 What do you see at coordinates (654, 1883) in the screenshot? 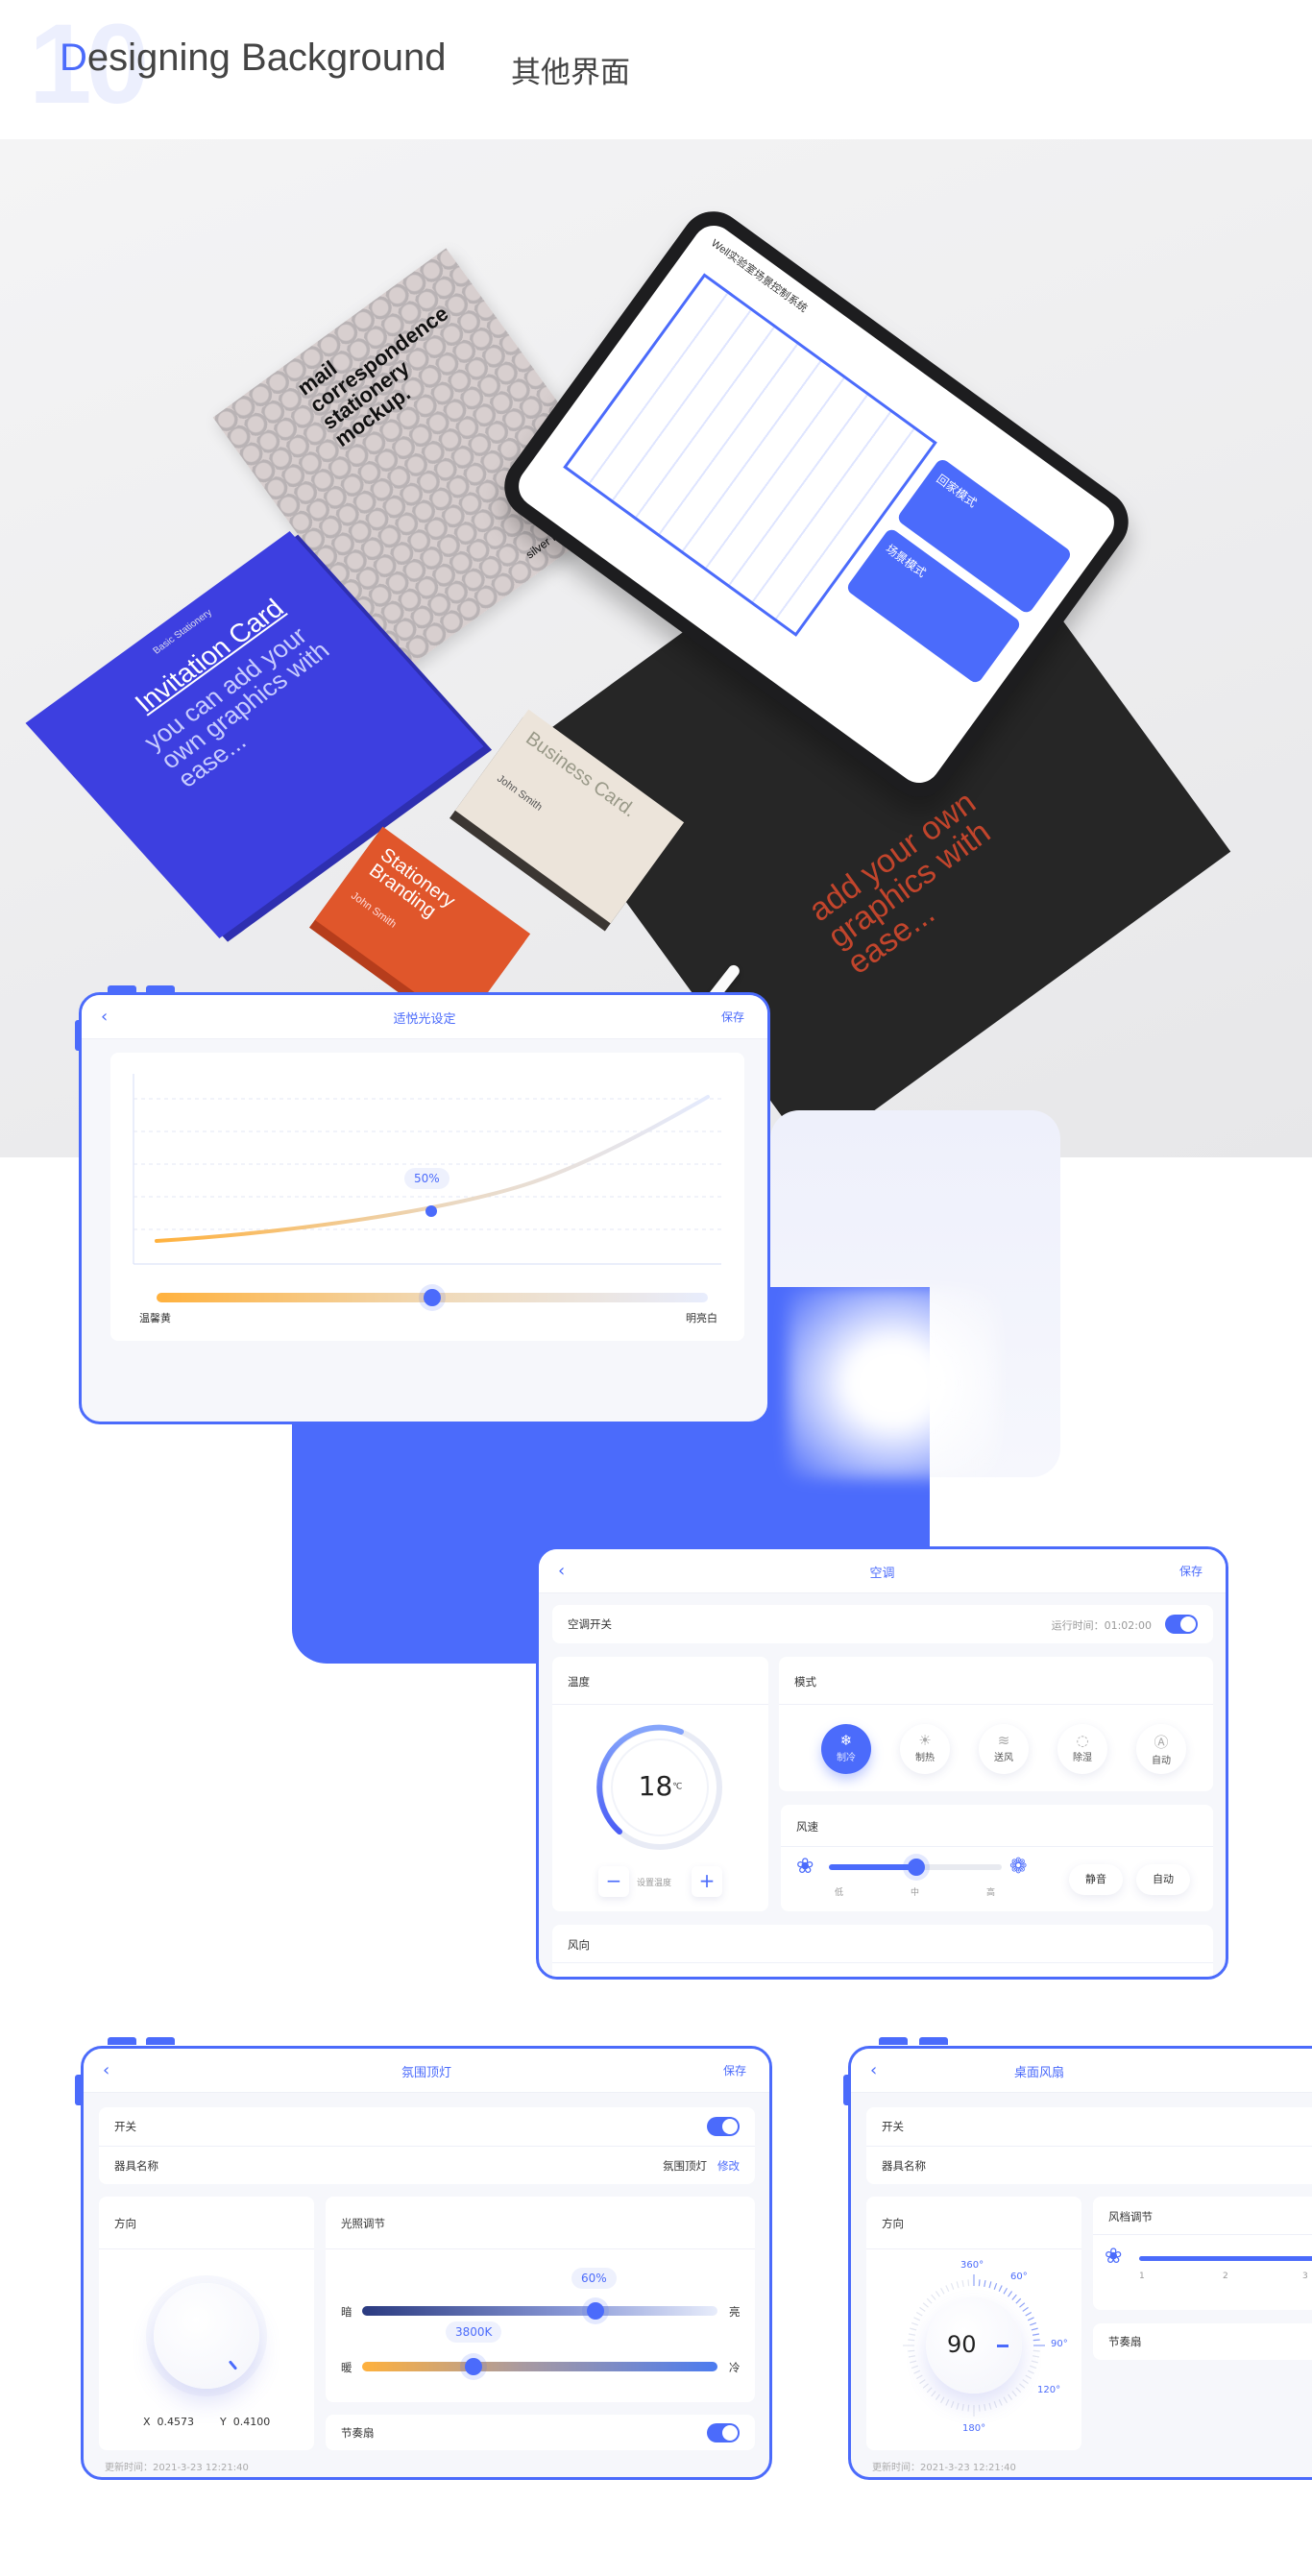
I see `set-temperature-label: 设置温度` at bounding box center [654, 1883].